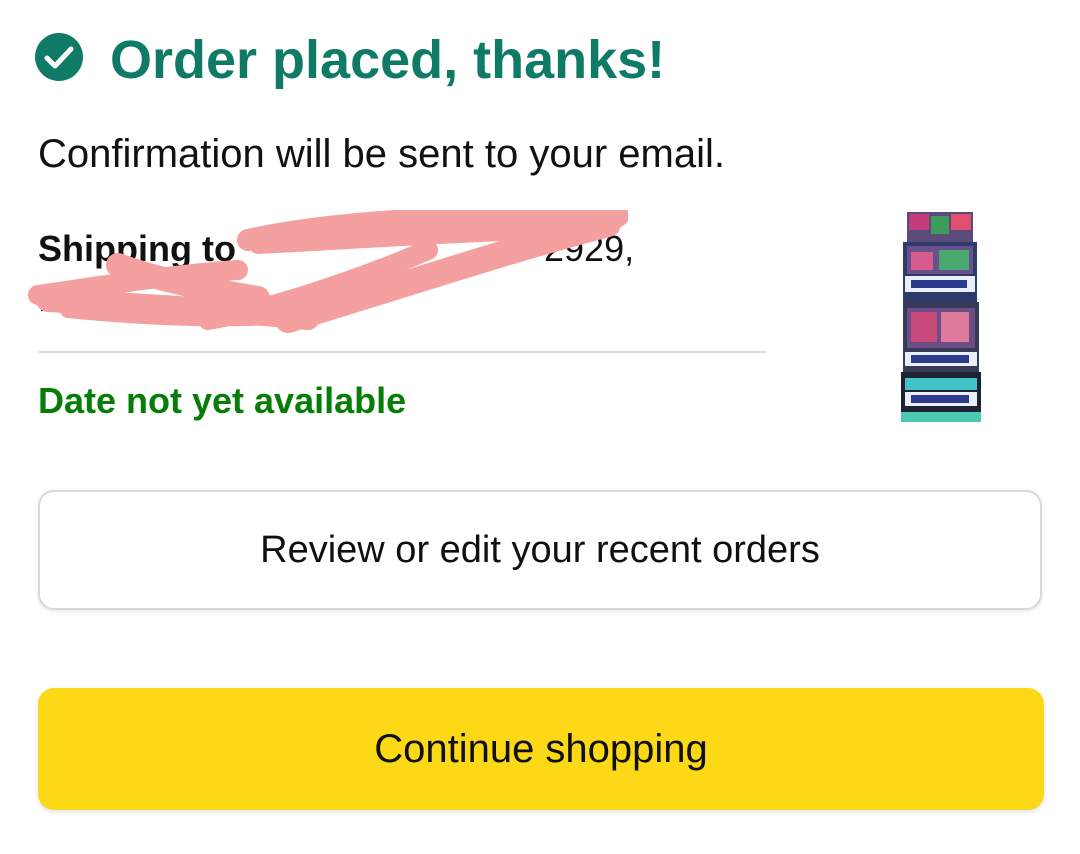  Describe the element at coordinates (398, 271) in the screenshot. I see `shipping-info: Shipping to 2929, F` at that location.